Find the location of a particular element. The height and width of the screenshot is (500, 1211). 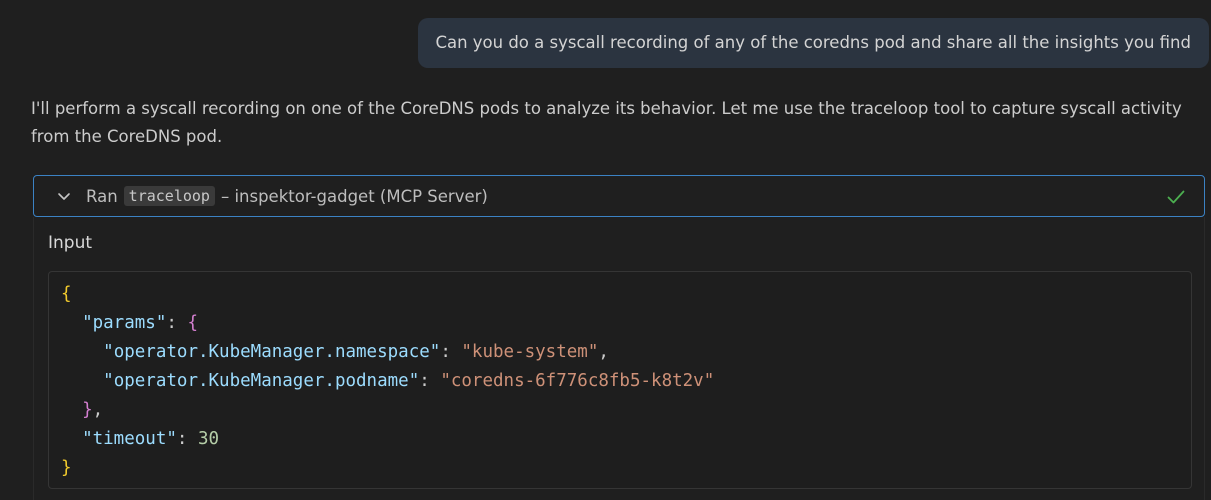

code-line: "timeout": 30 is located at coordinates (151, 439).